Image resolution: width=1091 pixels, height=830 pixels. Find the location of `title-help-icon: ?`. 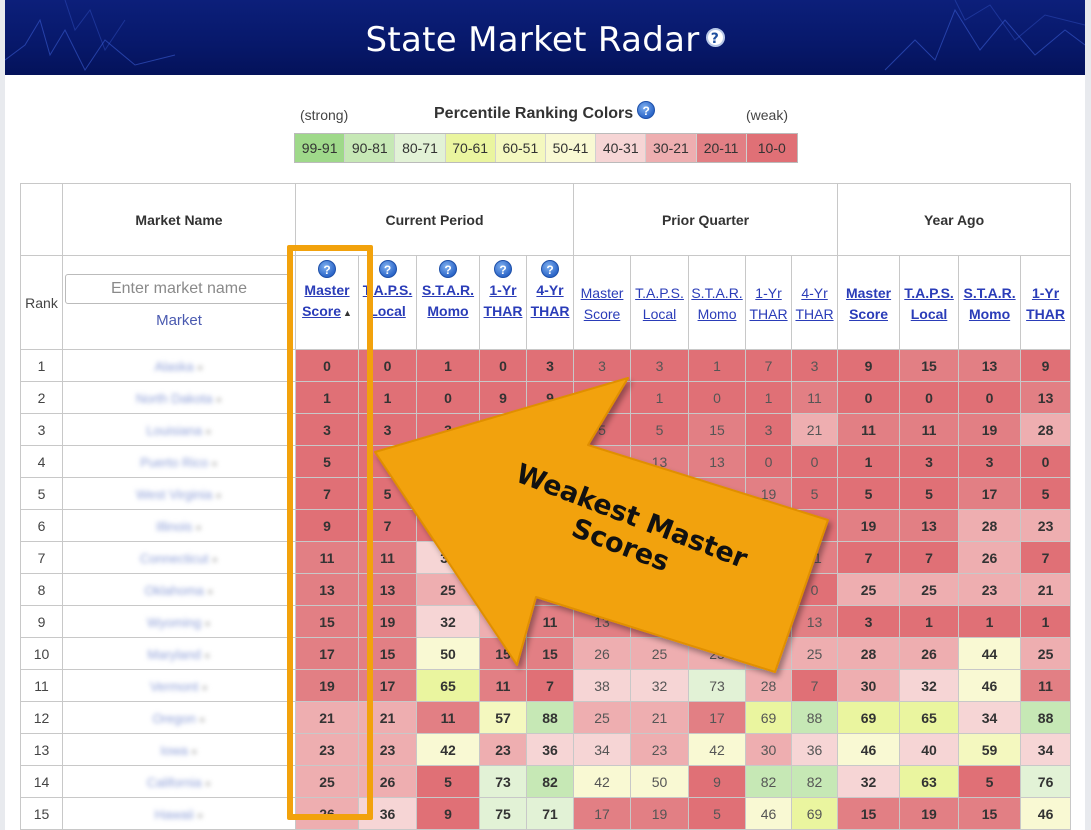

title-help-icon: ? is located at coordinates (715, 37).